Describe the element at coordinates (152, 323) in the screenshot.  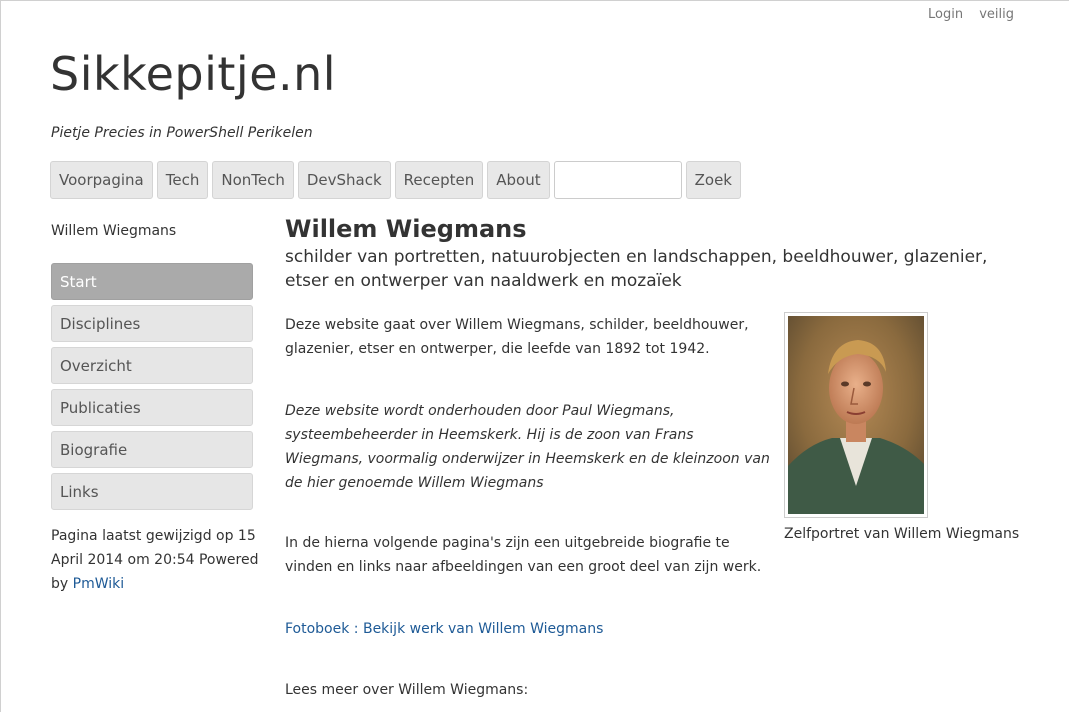
I see `sidebar-item-disciplines: Disciplines` at that location.